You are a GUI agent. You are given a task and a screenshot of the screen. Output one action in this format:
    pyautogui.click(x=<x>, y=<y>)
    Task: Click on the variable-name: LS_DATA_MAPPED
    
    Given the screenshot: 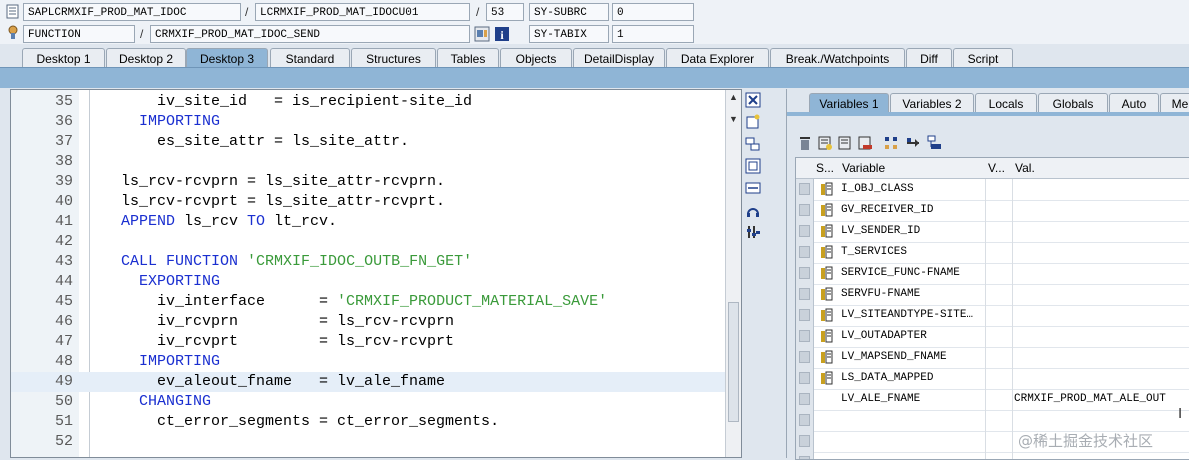 What is the action you would take?
    pyautogui.click(x=915, y=378)
    